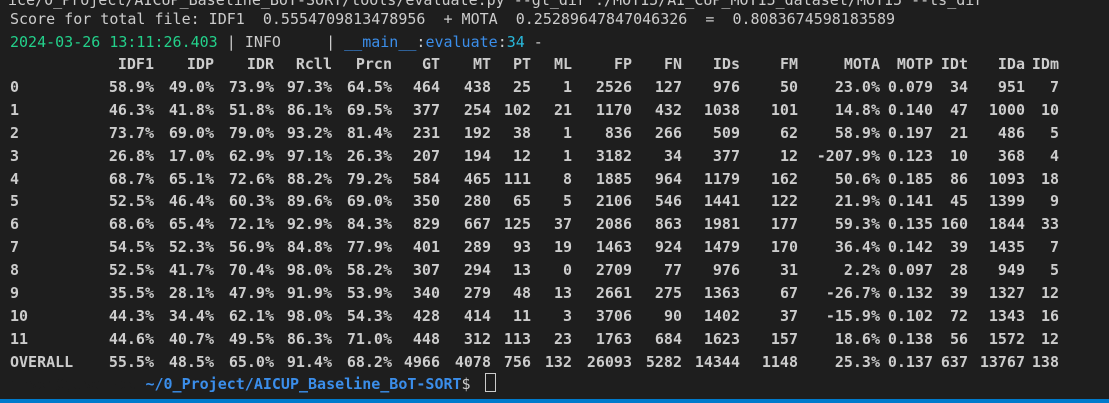  What do you see at coordinates (131, 86) in the screenshot?
I see `metric-cell: 58.9%` at bounding box center [131, 86].